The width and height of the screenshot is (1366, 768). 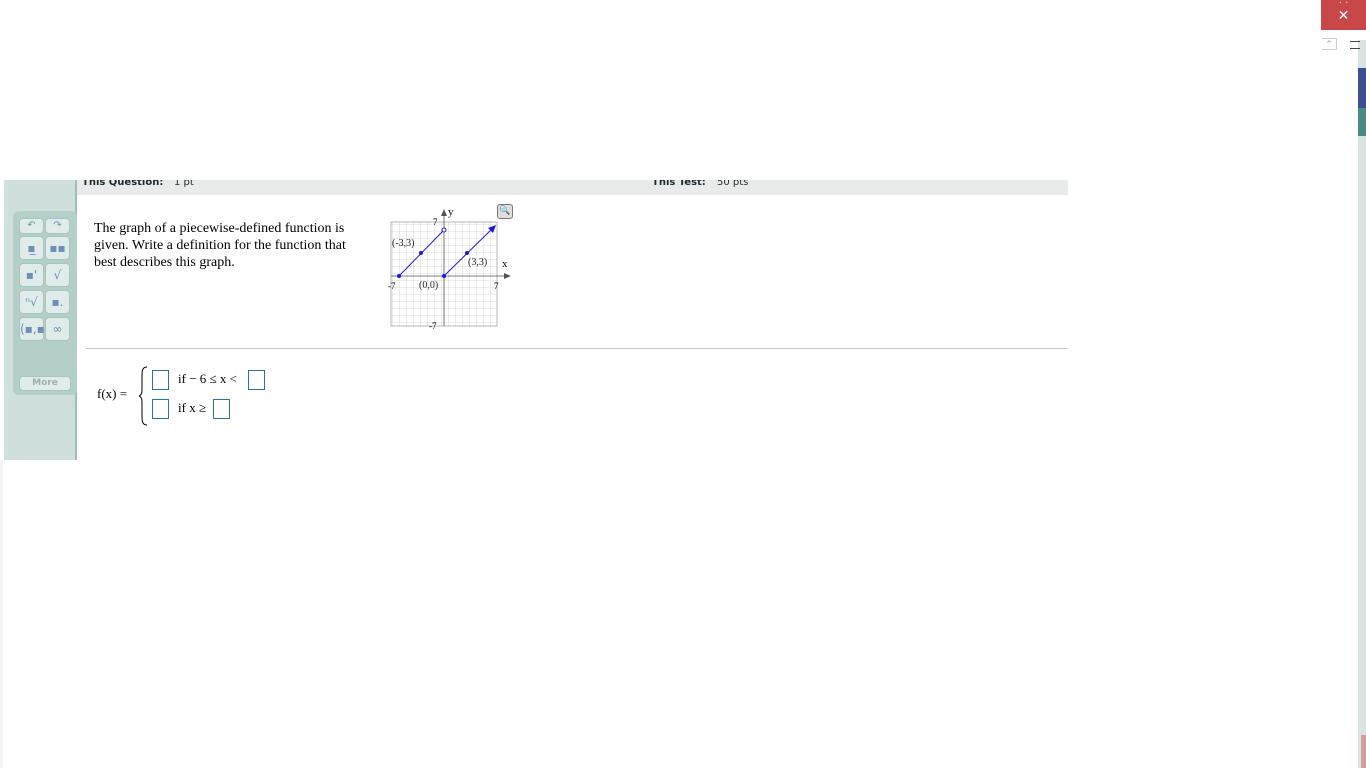 What do you see at coordinates (451, 212) in the screenshot?
I see `y-axis-label: y` at bounding box center [451, 212].